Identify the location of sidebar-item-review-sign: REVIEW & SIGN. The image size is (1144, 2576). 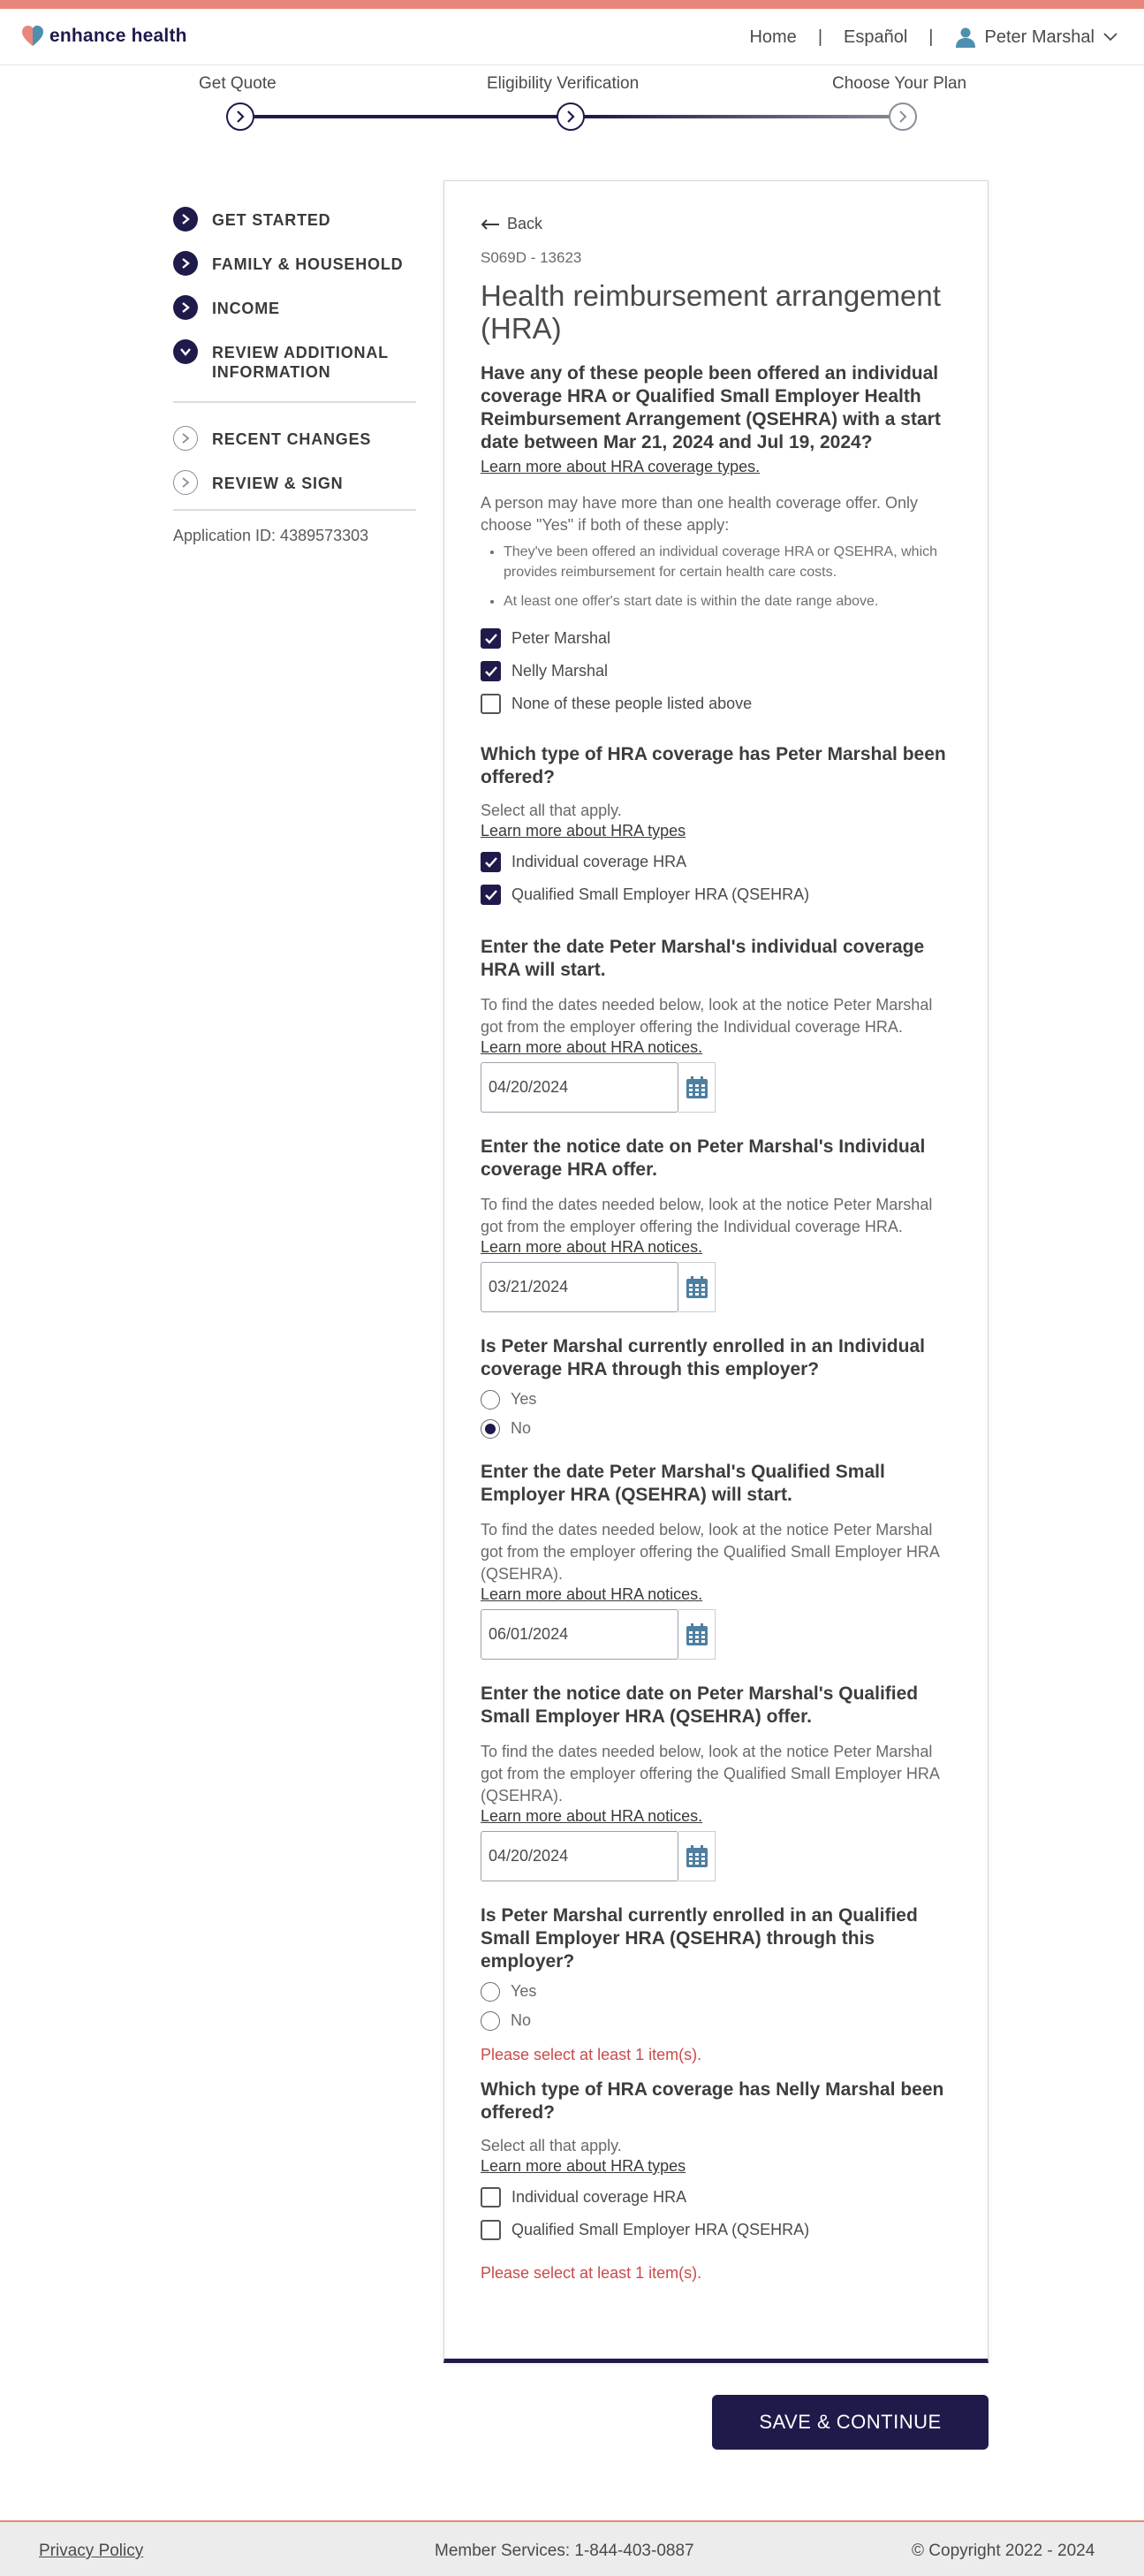
(295, 483).